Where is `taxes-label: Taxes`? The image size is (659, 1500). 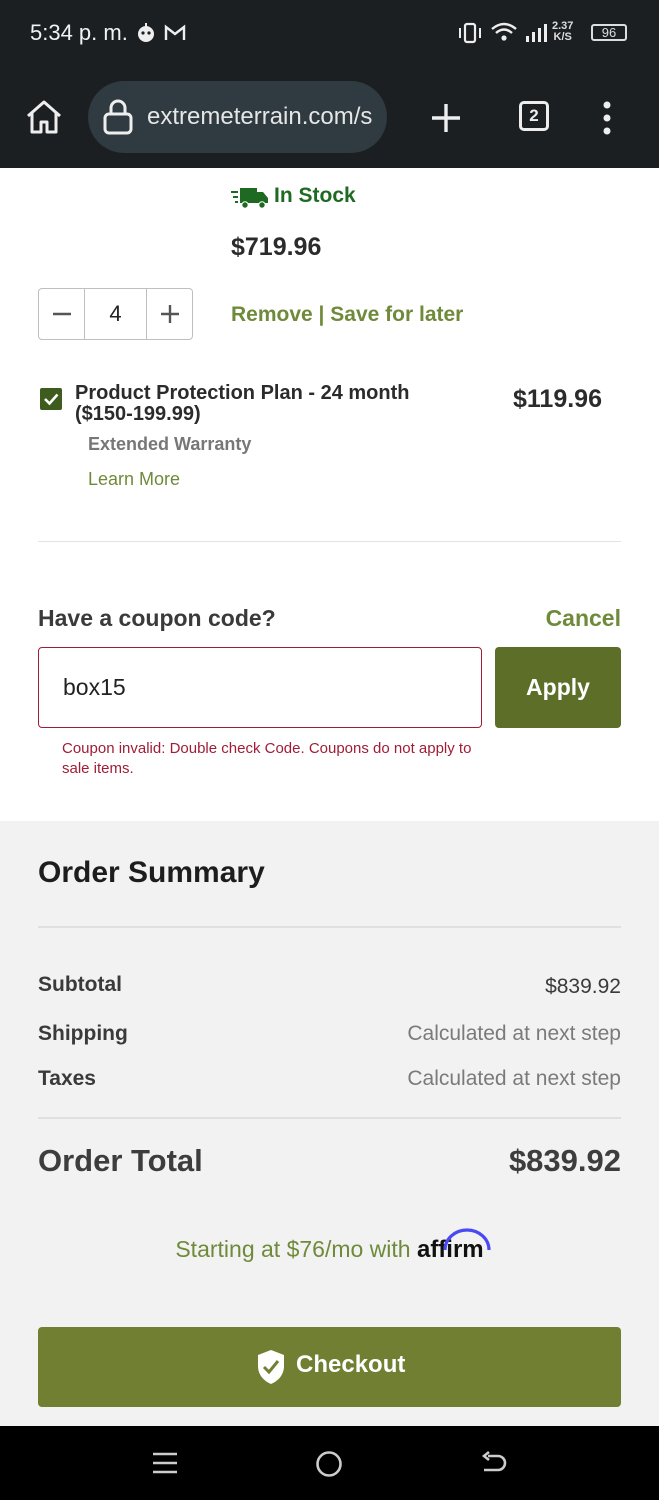
taxes-label: Taxes is located at coordinates (67, 1078).